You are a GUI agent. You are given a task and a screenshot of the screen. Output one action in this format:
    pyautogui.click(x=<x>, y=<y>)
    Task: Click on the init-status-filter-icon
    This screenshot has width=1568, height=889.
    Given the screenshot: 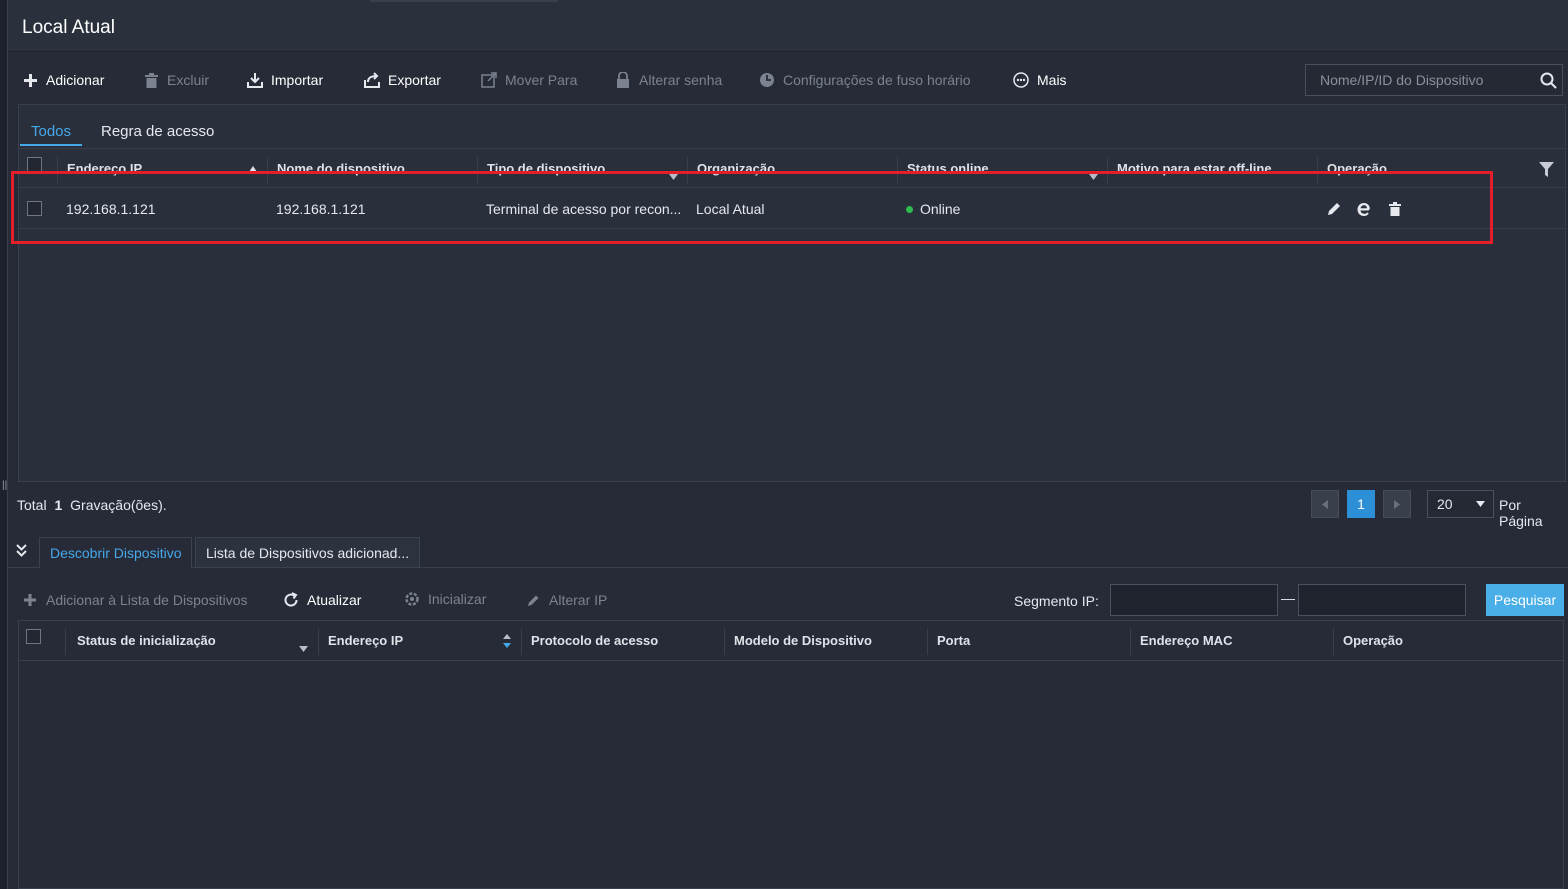 What is the action you would take?
    pyautogui.click(x=303, y=647)
    